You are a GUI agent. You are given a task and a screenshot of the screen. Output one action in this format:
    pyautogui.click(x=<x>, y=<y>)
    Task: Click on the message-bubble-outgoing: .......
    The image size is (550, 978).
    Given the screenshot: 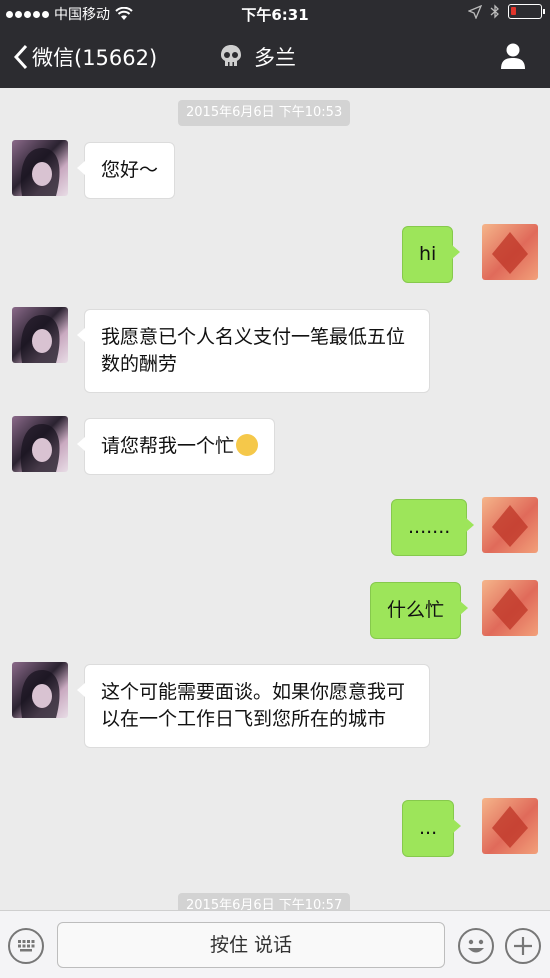 What is the action you would take?
    pyautogui.click(x=433, y=527)
    